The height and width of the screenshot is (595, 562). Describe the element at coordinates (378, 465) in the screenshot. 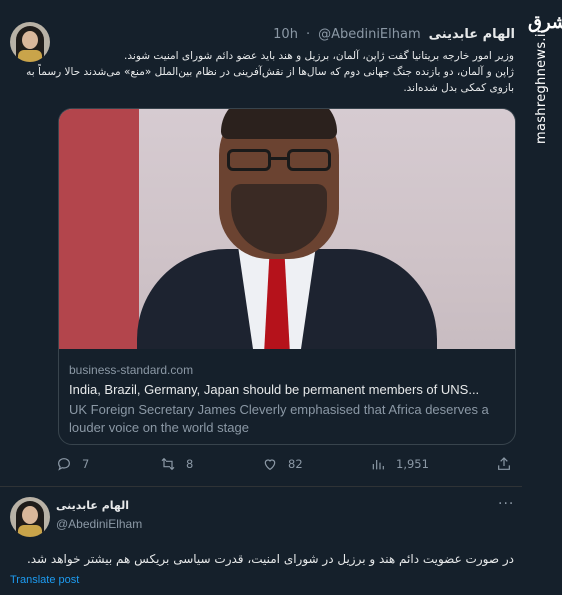

I see `views-icon` at that location.